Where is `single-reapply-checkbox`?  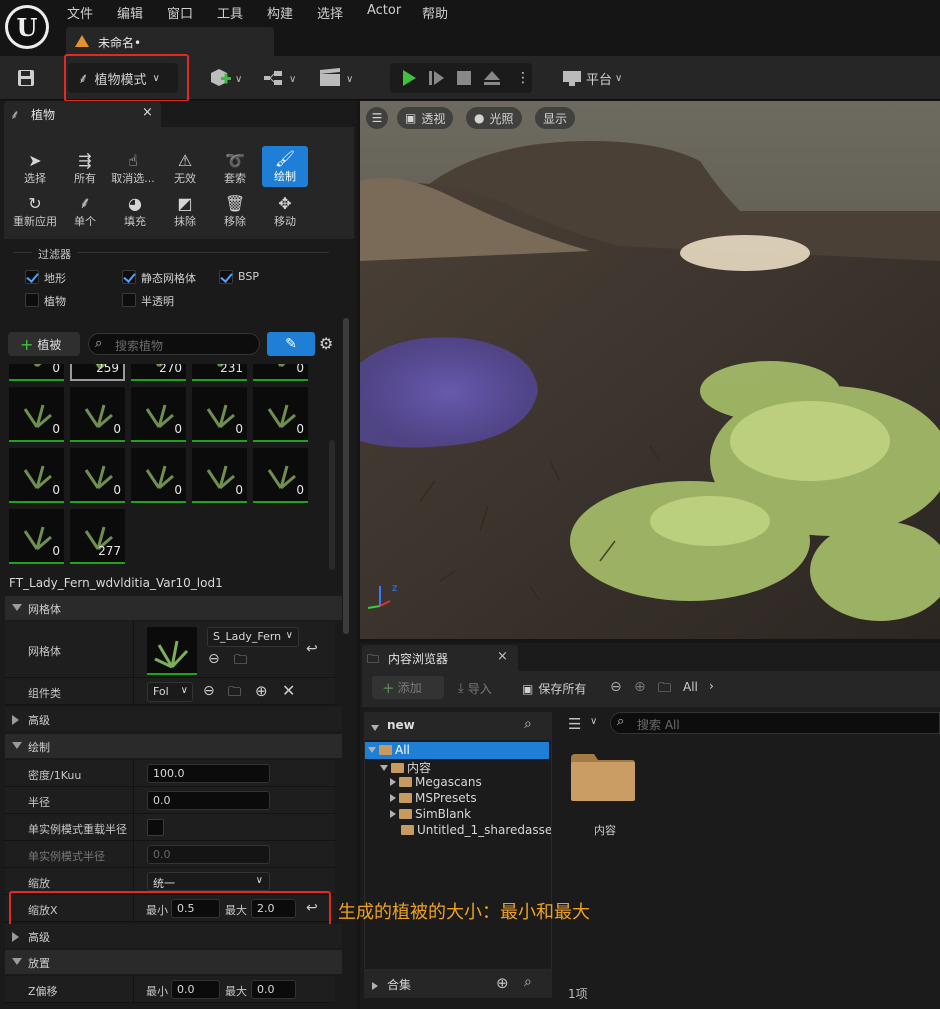
single-reapply-checkbox is located at coordinates (155, 827).